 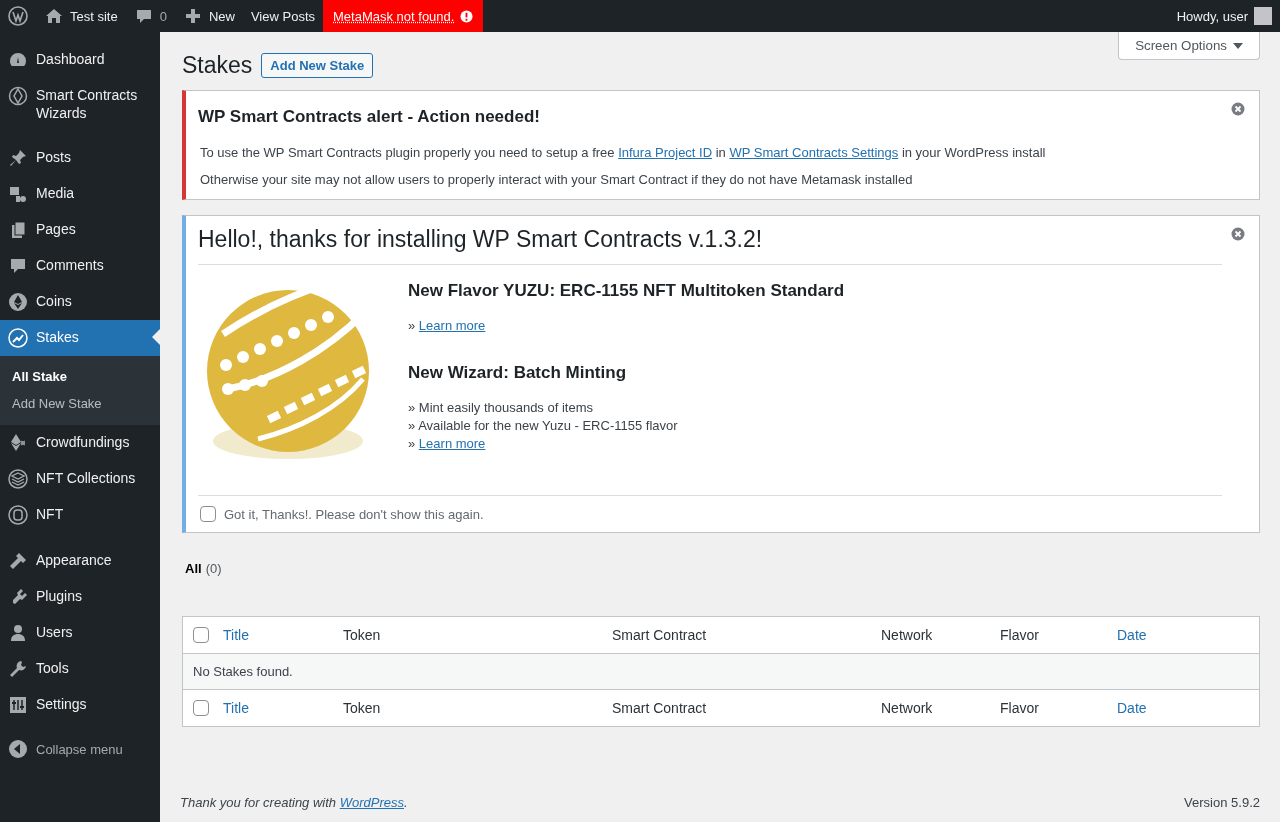 I want to click on sidebar-item: Dashboard, so click(x=80, y=60).